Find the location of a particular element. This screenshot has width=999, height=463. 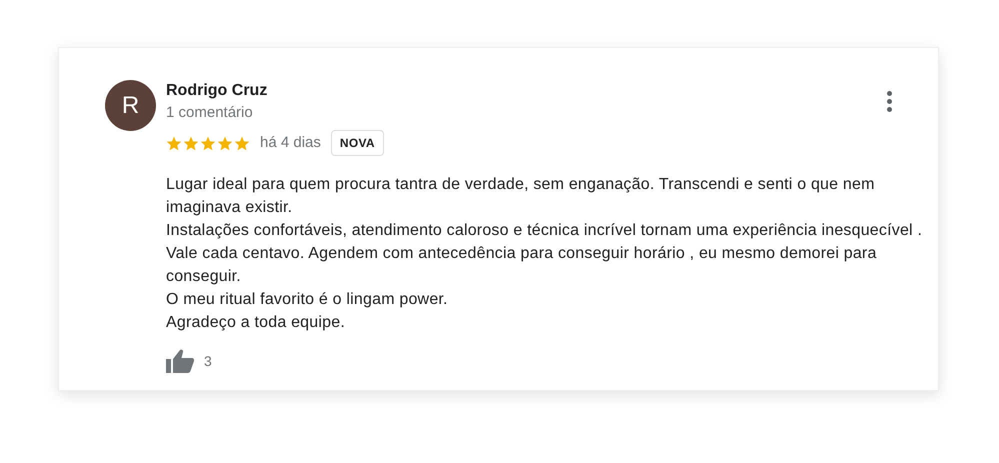

review-text: Lugar ideal para quem procura tantra de verdade, sem enganação. Transcendi e senti o que nem imaginava existir. is located at coordinates (521, 196).